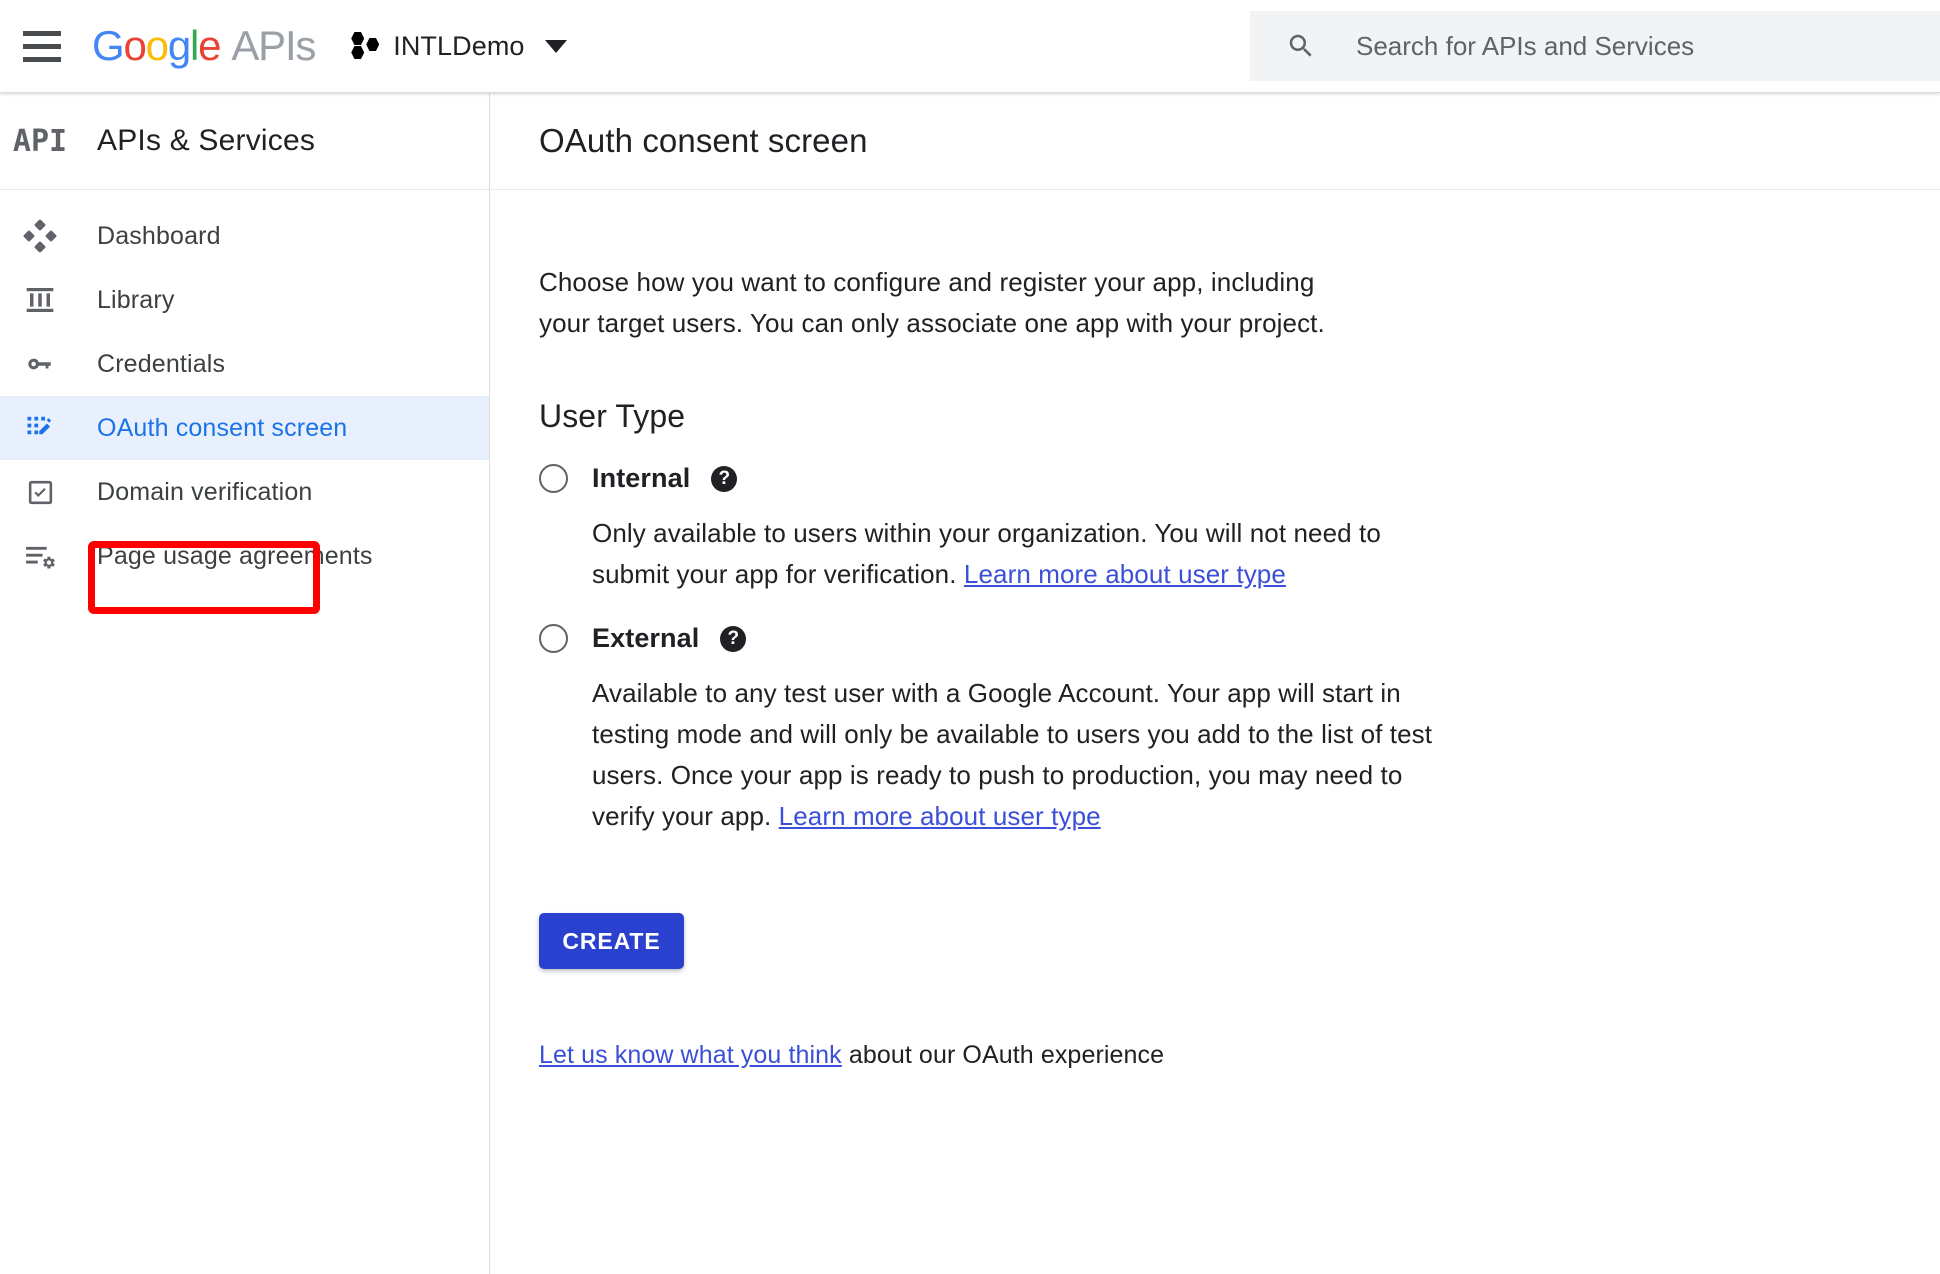 The image size is (1940, 1274). Describe the element at coordinates (1239, 638) in the screenshot. I see `user-type-option-external: External ?` at that location.